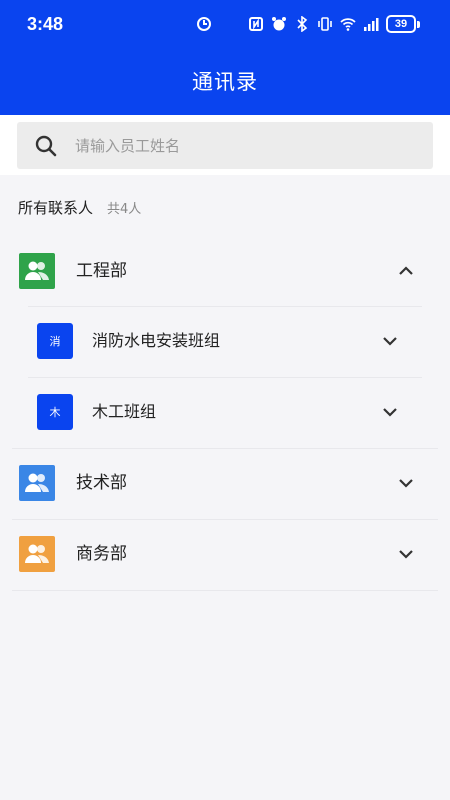  I want to click on team-row-fire-plumbing: 消 消防水电安装班组, so click(225, 341).